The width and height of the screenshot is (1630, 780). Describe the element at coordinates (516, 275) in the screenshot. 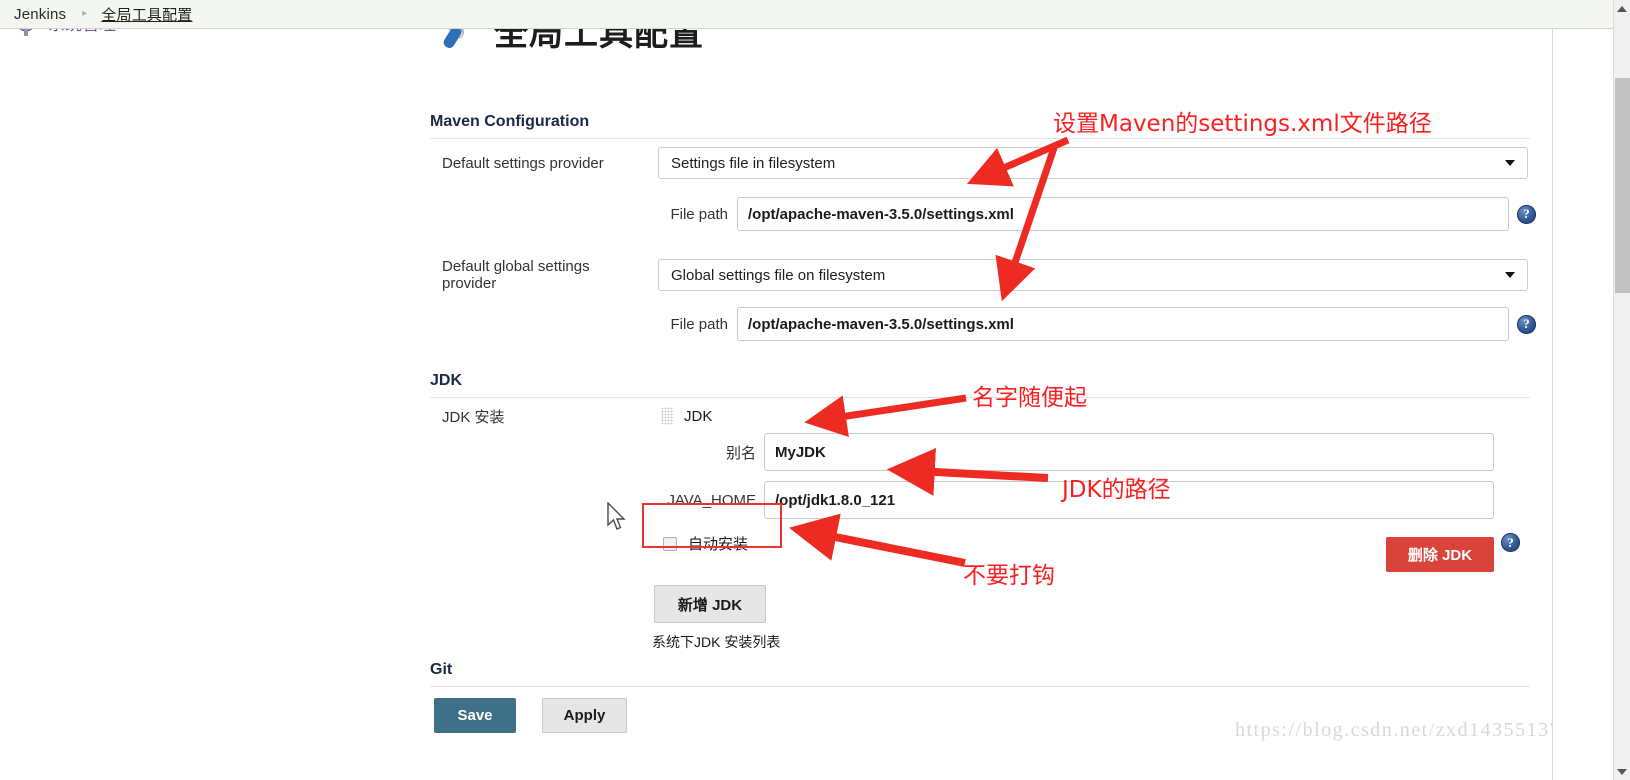

I see `default-global-settings-provider-label: Default global settings provider` at that location.